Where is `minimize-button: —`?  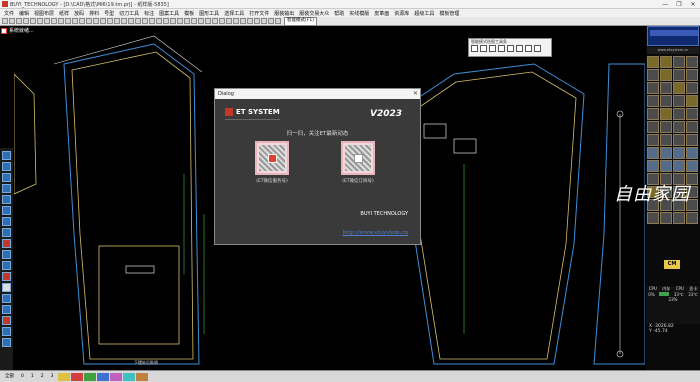
minimize-button: — is located at coordinates (665, 4).